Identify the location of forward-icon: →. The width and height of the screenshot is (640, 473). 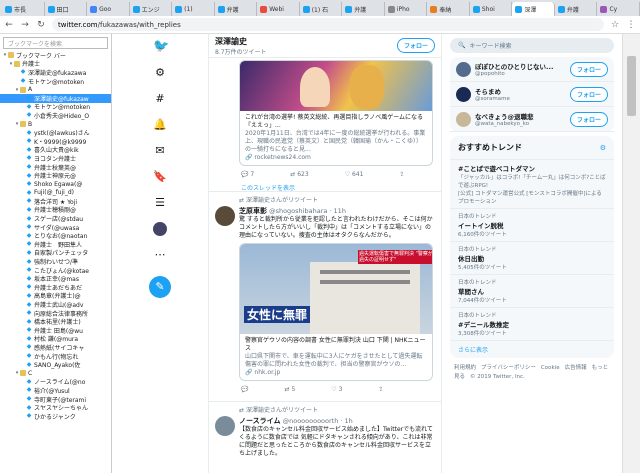
(25, 25).